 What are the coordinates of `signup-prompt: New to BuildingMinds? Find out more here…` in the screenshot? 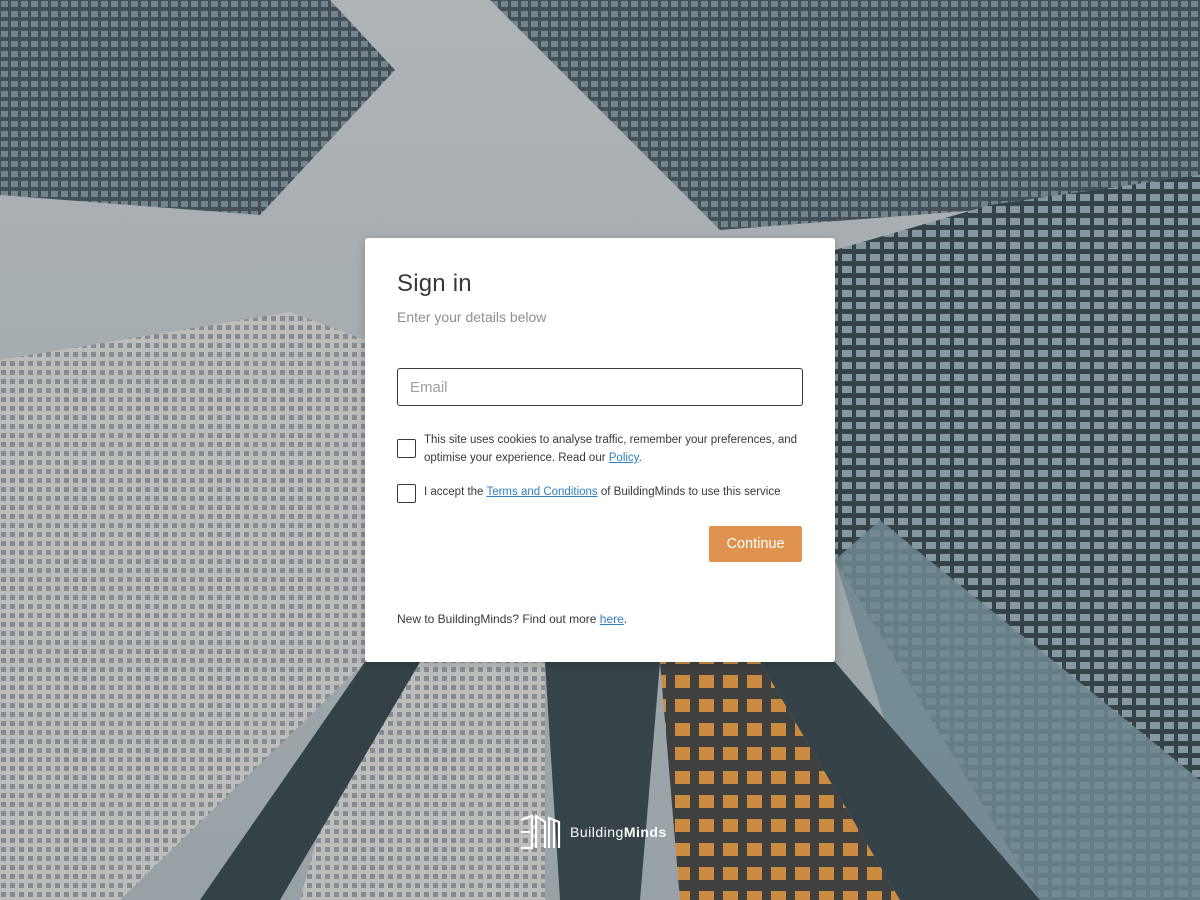 It's located at (512, 619).